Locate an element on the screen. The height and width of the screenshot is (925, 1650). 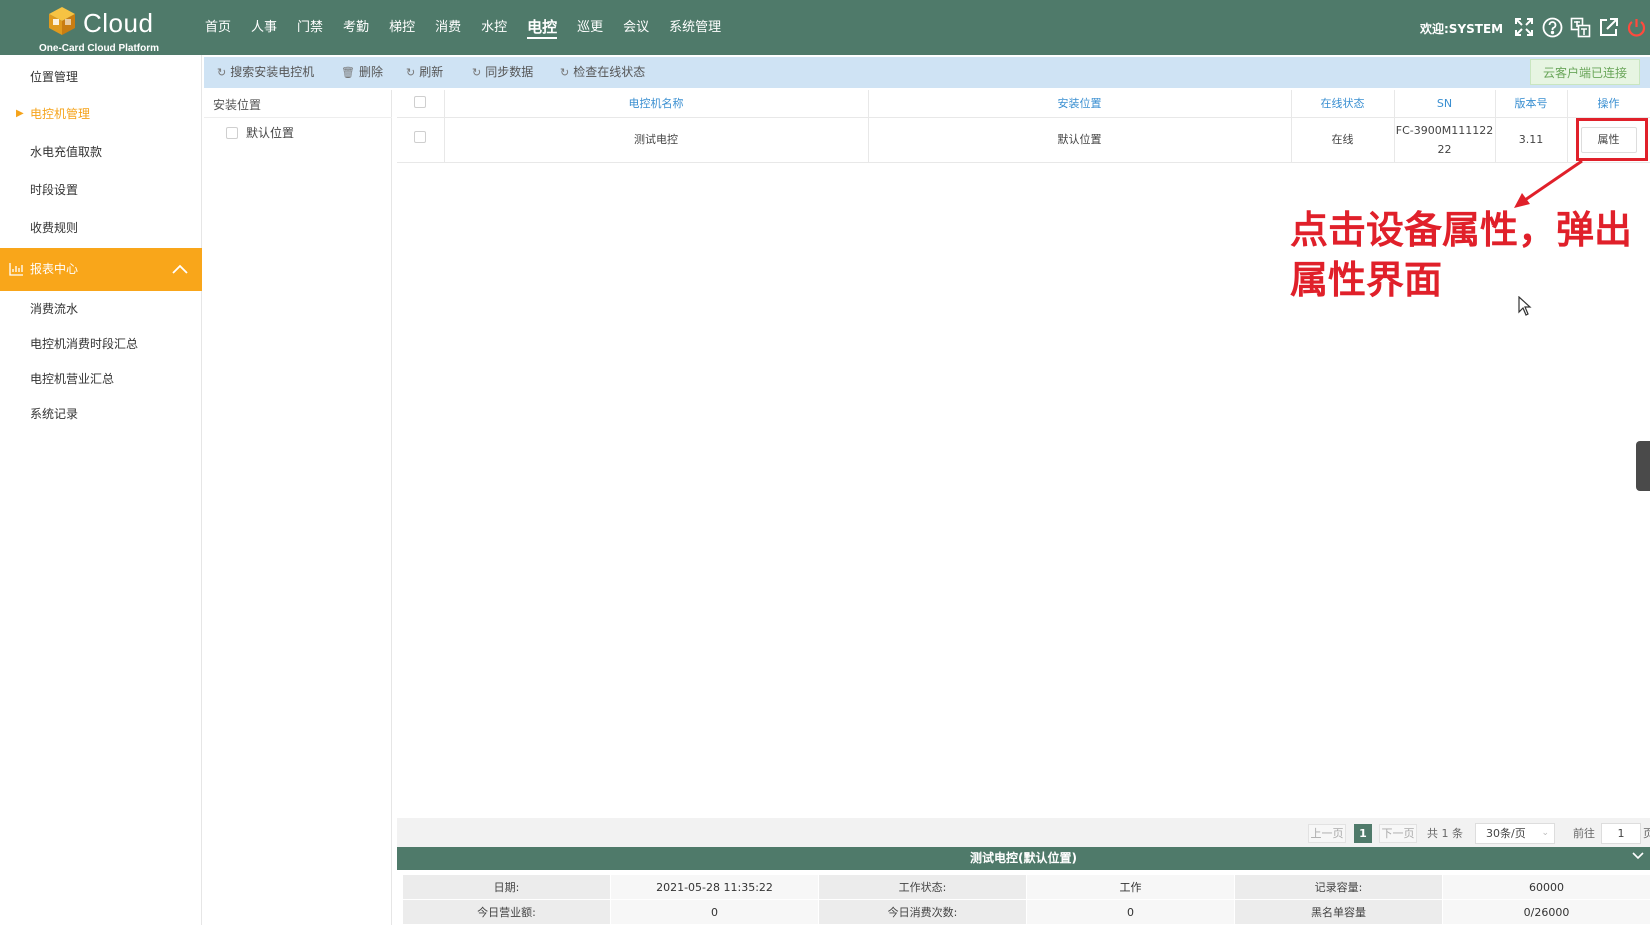
sidebar-item-consumption-log: 消费流水 is located at coordinates (101, 309).